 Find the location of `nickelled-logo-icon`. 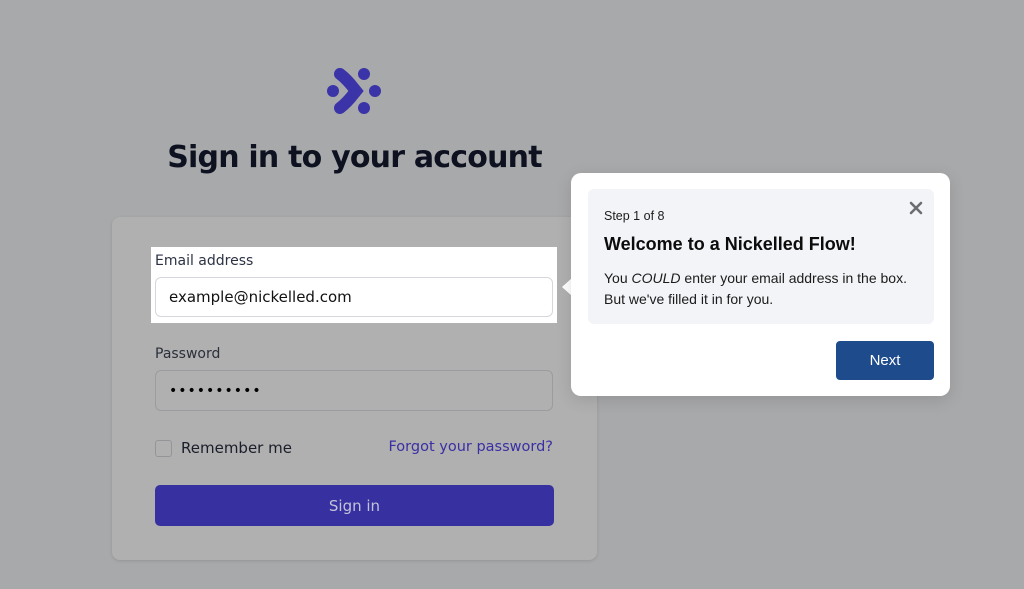

nickelled-logo-icon is located at coordinates (354, 91).